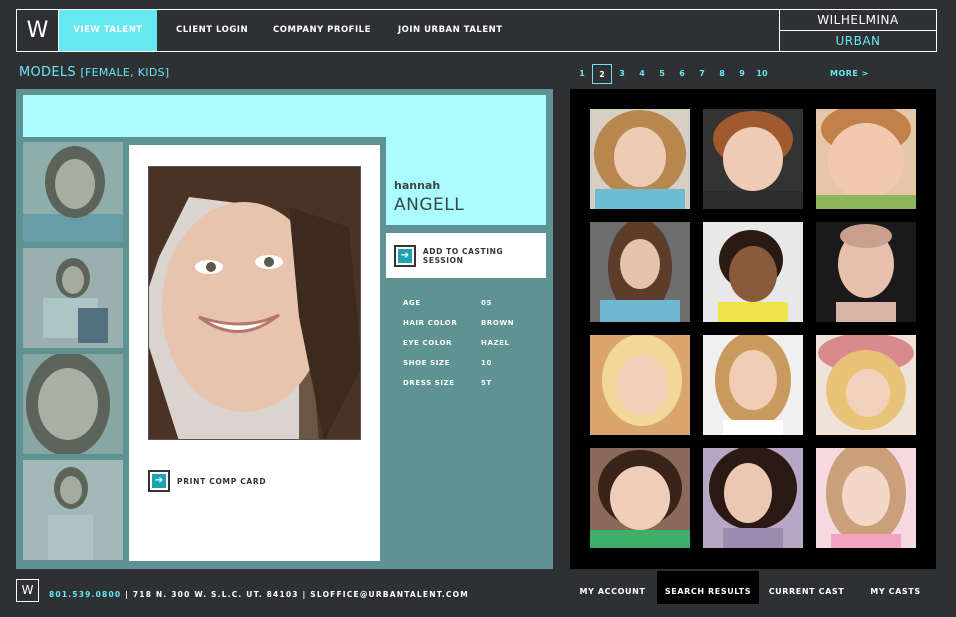 Image resolution: width=956 pixels, height=617 pixels. Describe the element at coordinates (47, 72) in the screenshot. I see `models-title: MODELS` at that location.